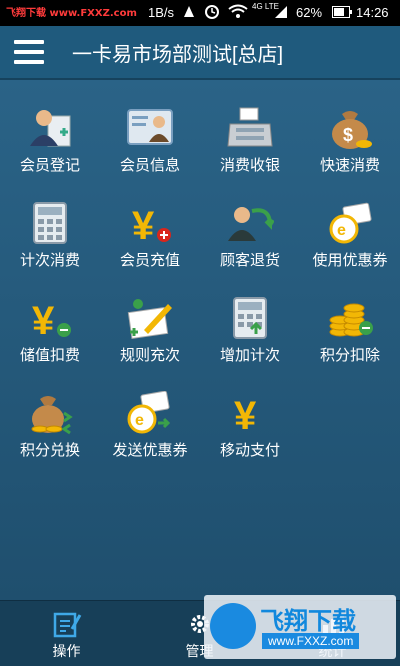  Describe the element at coordinates (49, 260) in the screenshot. I see `tile-label: 计次消费` at that location.